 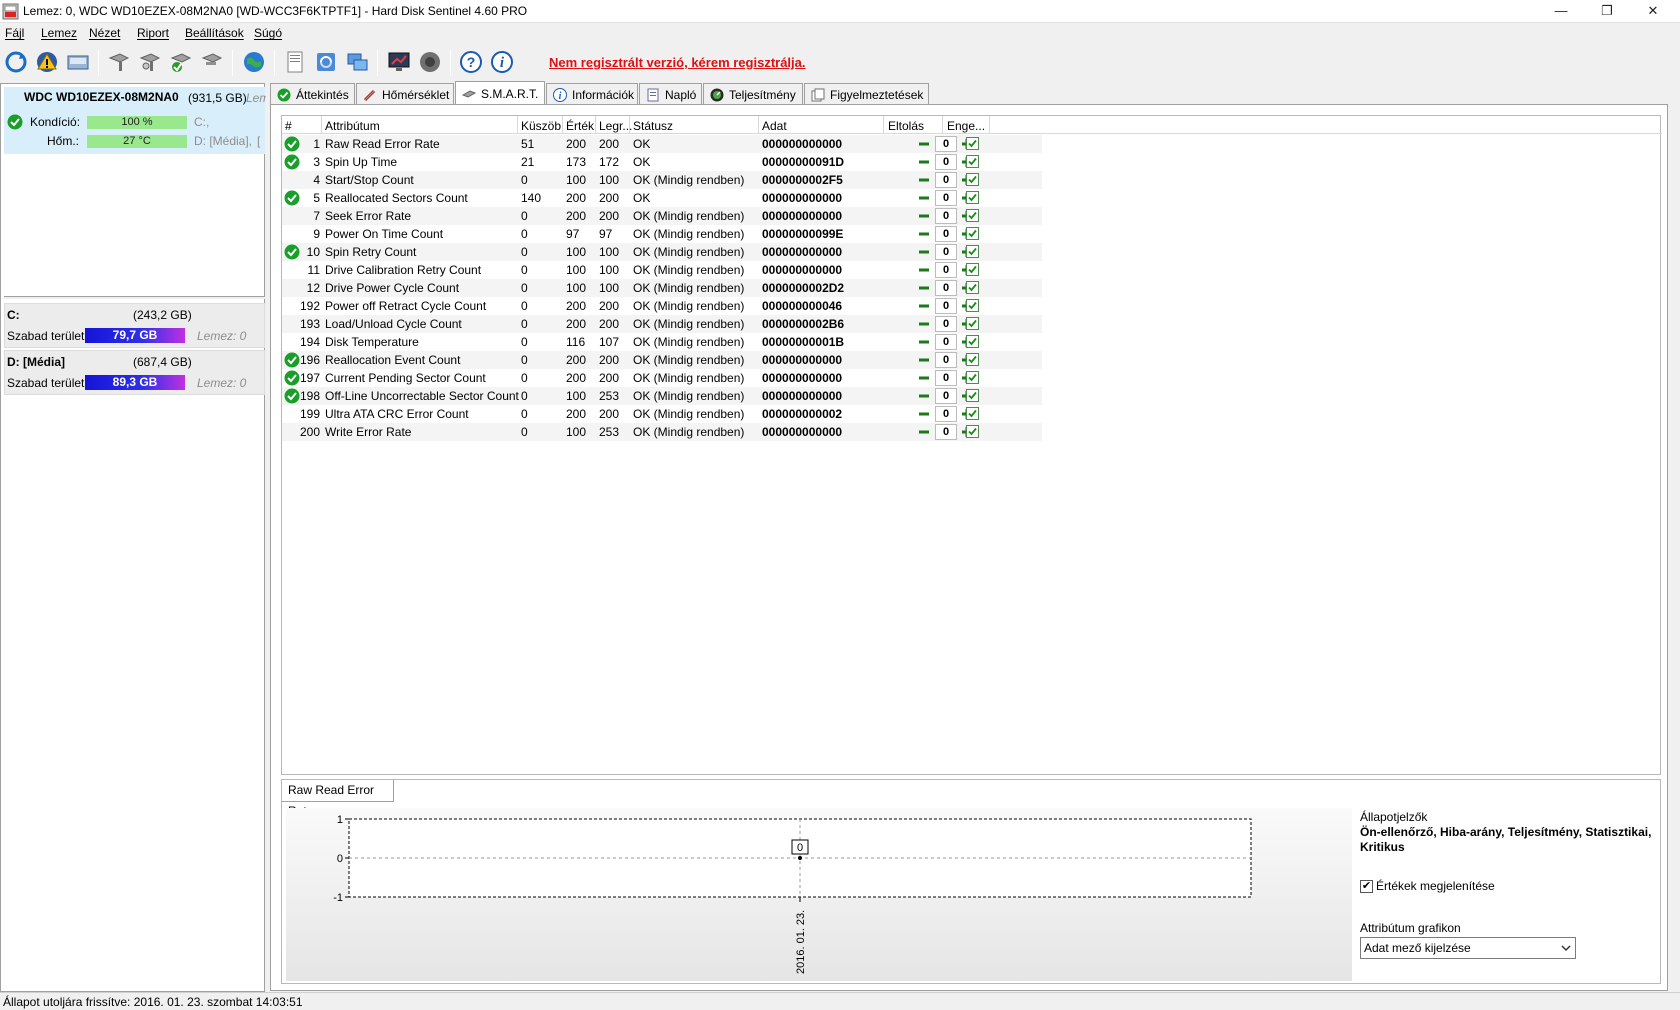 What do you see at coordinates (580, 126) in the screenshot?
I see `col-value: Érték` at bounding box center [580, 126].